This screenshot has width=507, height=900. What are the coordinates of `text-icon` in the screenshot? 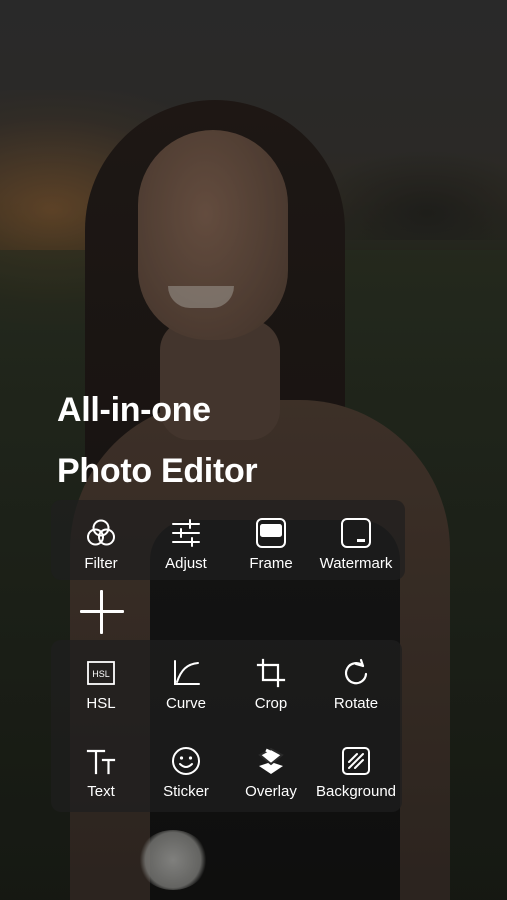 It's located at (101, 761).